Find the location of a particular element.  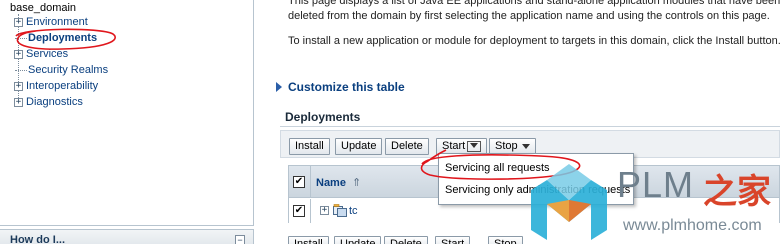

tree-item-label: Environment is located at coordinates (57, 22).